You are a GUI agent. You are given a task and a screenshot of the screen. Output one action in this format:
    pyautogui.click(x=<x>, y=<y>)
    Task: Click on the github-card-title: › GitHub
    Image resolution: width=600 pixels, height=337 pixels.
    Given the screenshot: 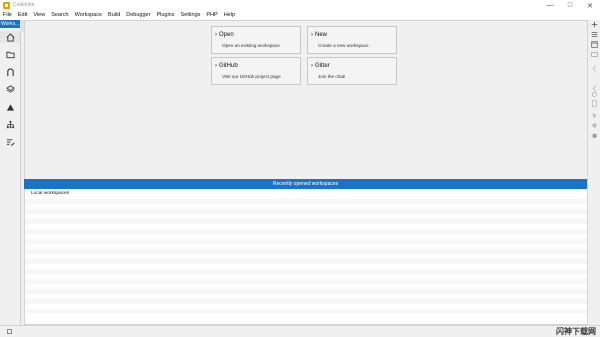 What is the action you would take?
    pyautogui.click(x=226, y=66)
    